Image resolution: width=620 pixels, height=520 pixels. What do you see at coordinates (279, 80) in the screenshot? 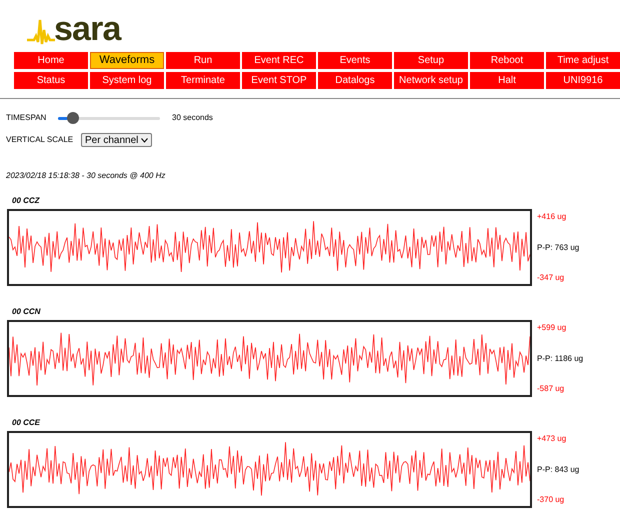
I see `nav-button: Event STOP` at bounding box center [279, 80].